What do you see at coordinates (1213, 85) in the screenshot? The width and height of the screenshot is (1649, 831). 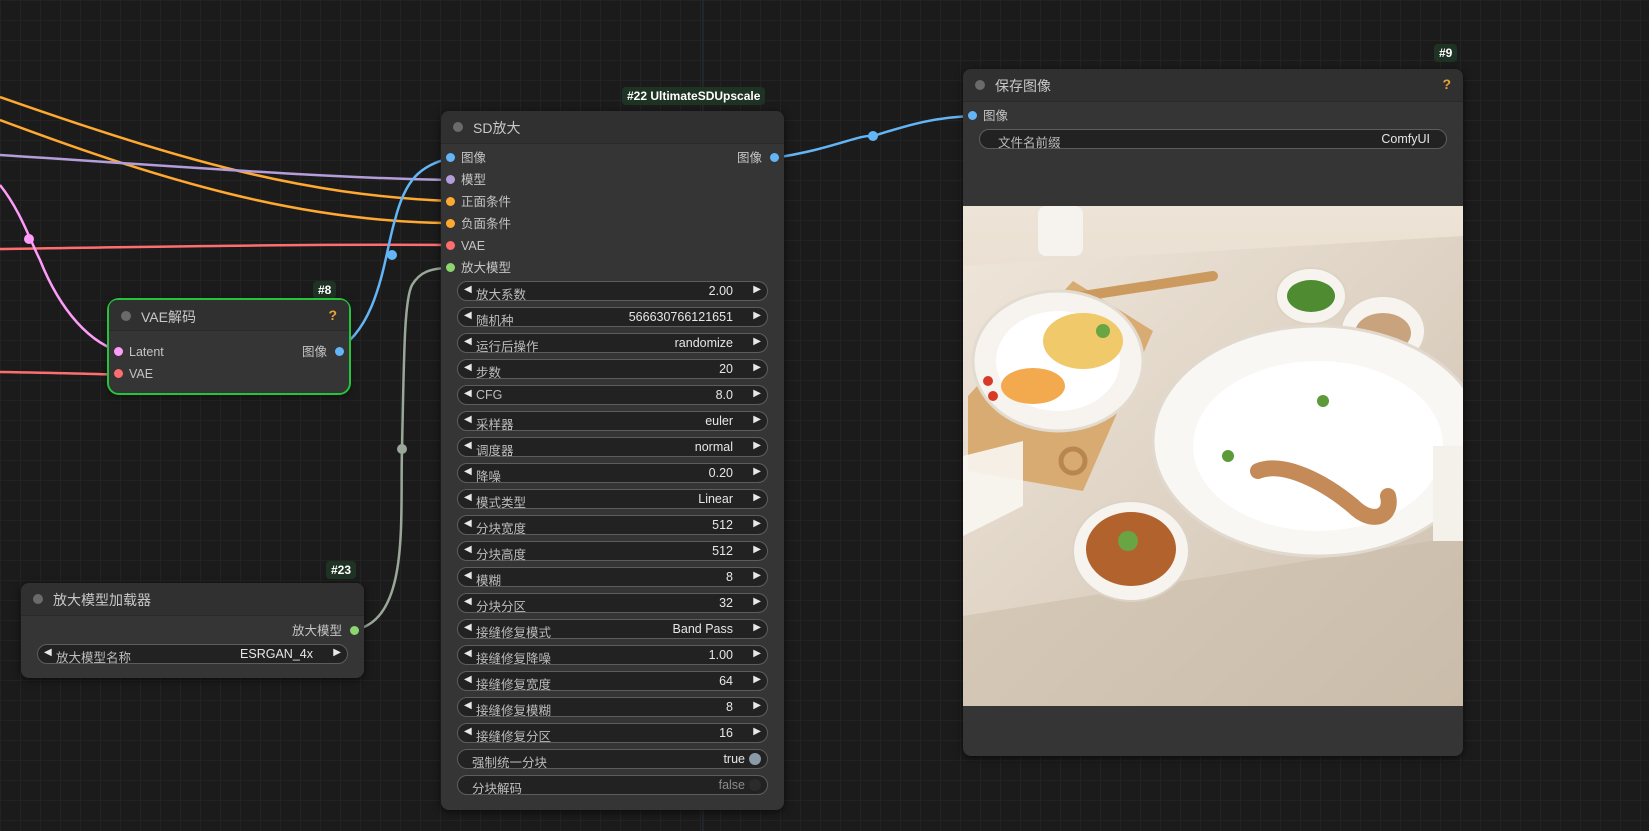 I see `node-header: 保存图像 ?` at bounding box center [1213, 85].